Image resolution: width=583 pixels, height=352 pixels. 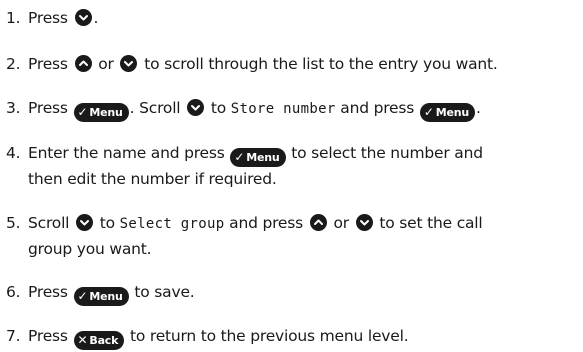 What do you see at coordinates (13, 292) in the screenshot?
I see `step-number: 6.` at bounding box center [13, 292].